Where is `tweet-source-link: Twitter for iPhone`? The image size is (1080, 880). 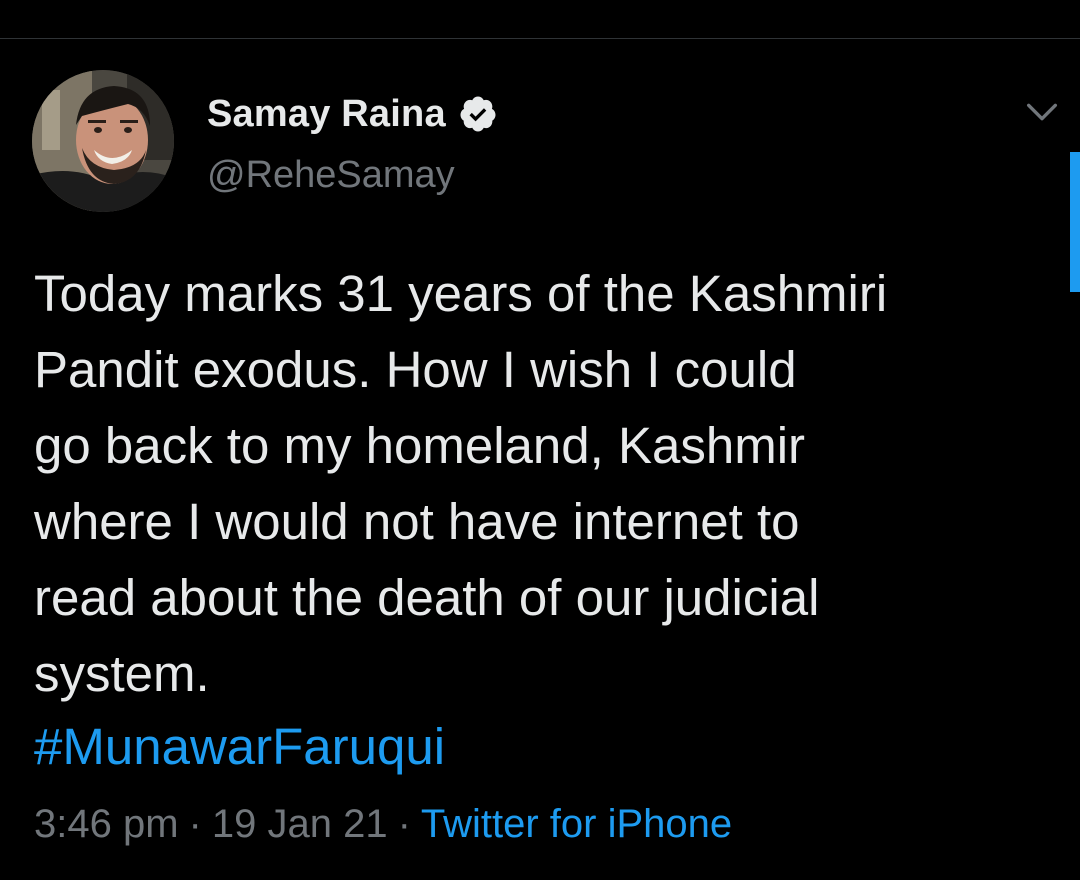
tweet-source-link: Twitter for iPhone is located at coordinates (576, 824).